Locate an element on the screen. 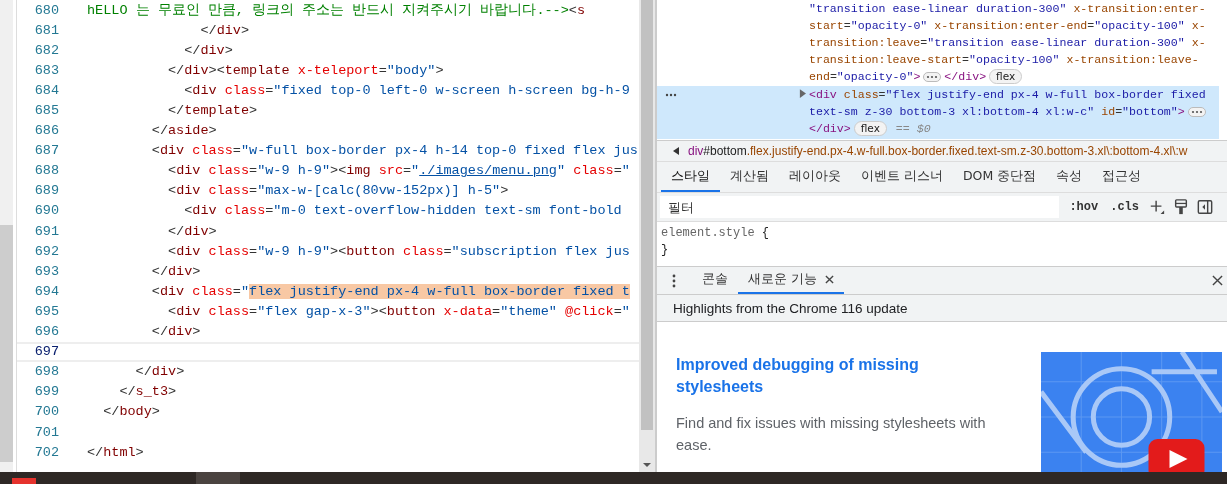  css-rule-text: element.style { is located at coordinates (715, 233).